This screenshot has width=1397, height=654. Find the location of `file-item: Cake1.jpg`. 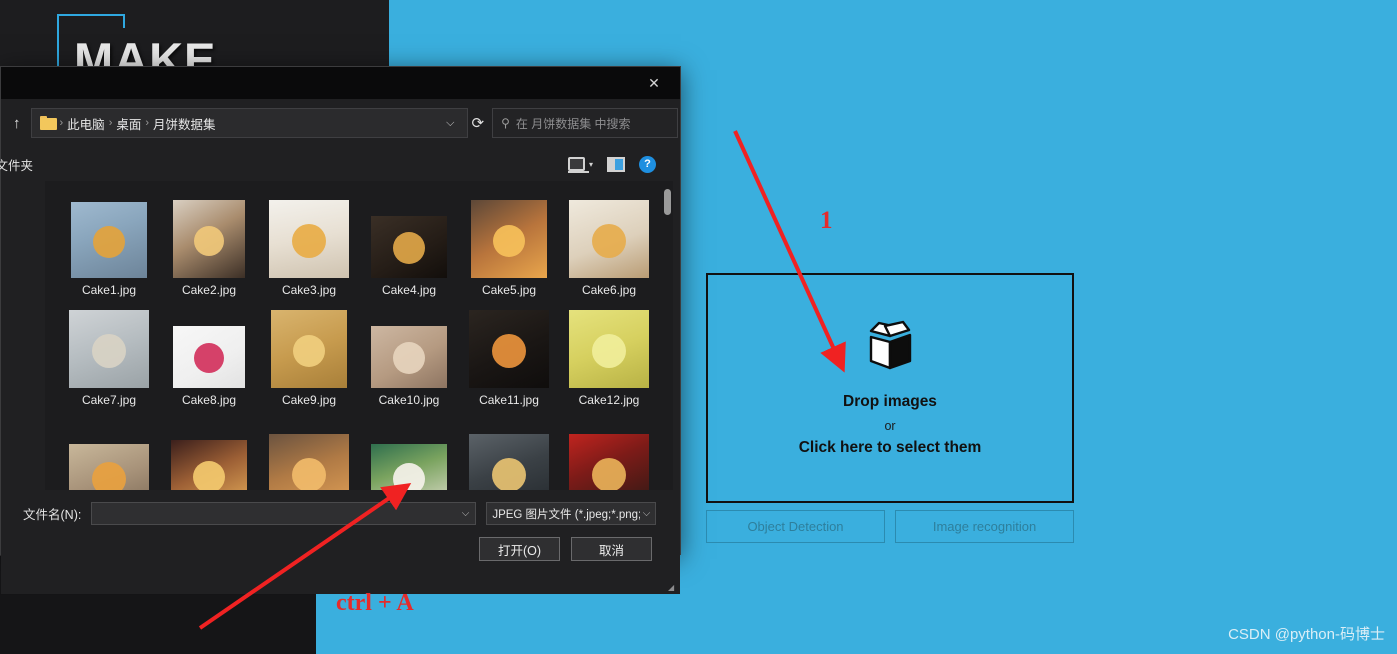

file-item: Cake1.jpg is located at coordinates (109, 242).